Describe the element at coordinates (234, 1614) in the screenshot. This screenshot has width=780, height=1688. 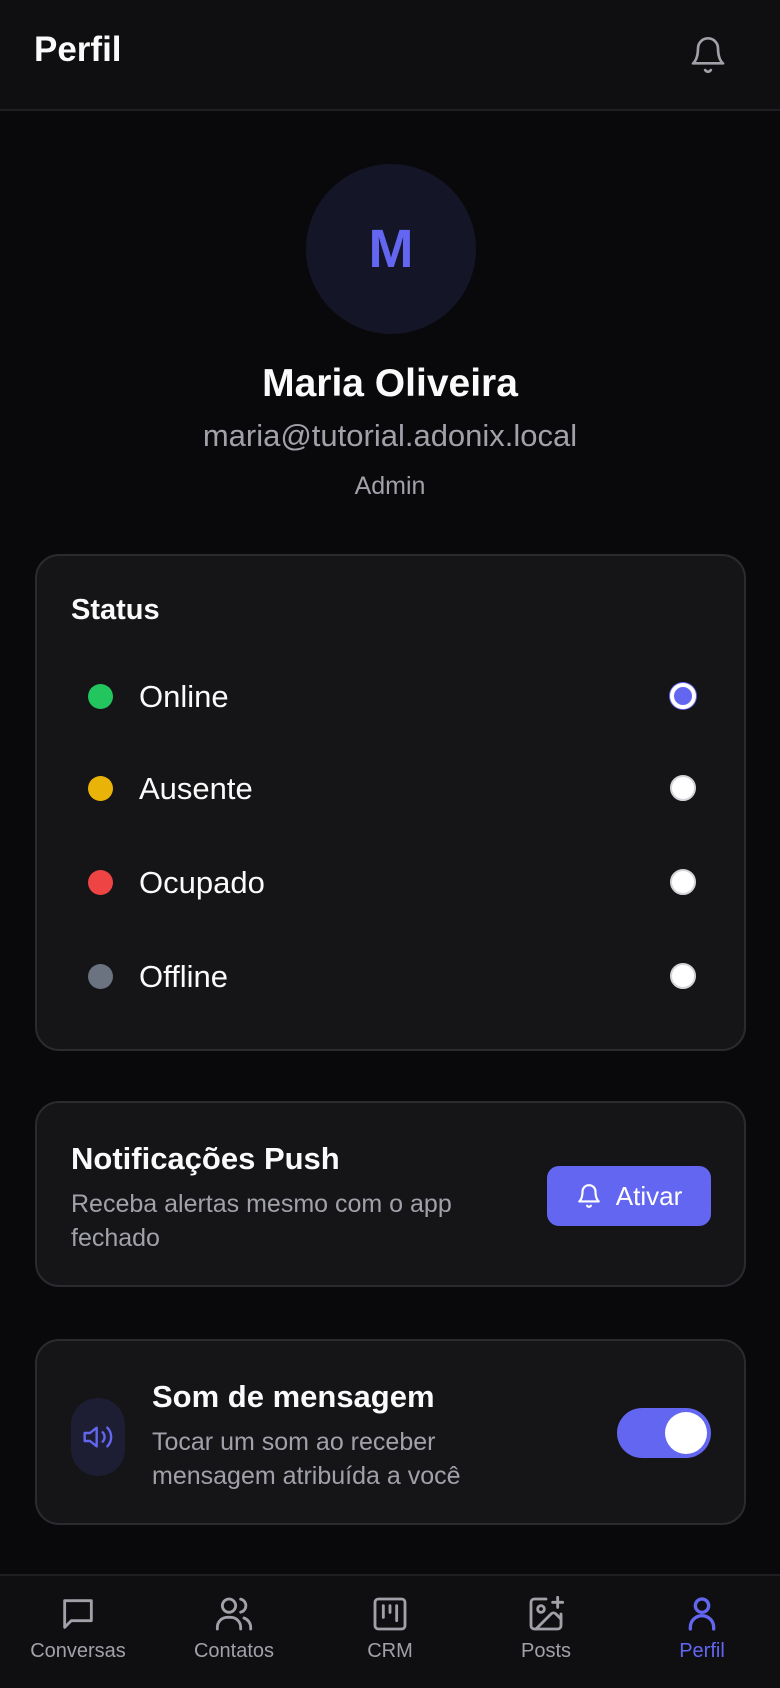
I see `users-icon` at that location.